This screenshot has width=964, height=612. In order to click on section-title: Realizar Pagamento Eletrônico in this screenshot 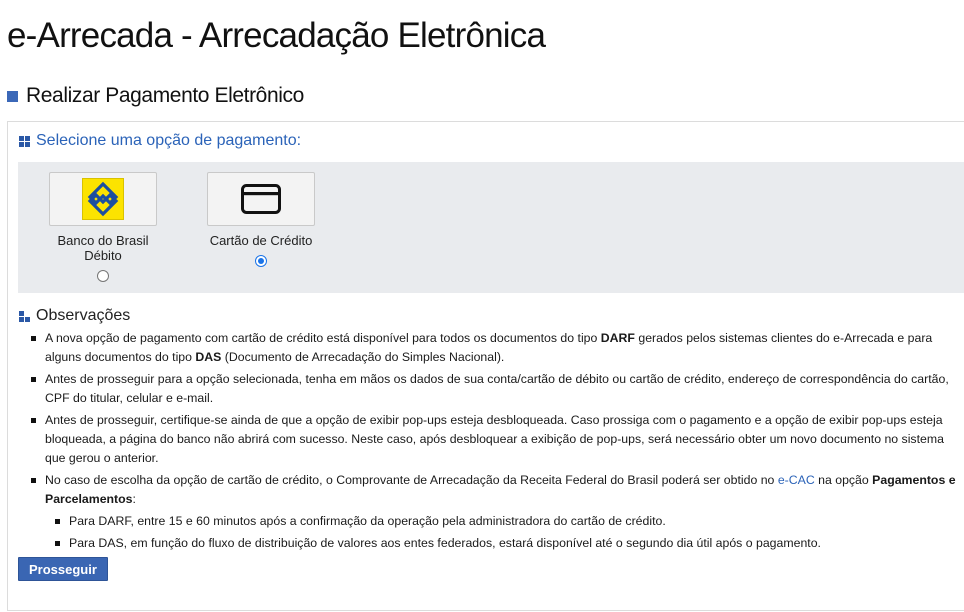, I will do `click(165, 95)`.